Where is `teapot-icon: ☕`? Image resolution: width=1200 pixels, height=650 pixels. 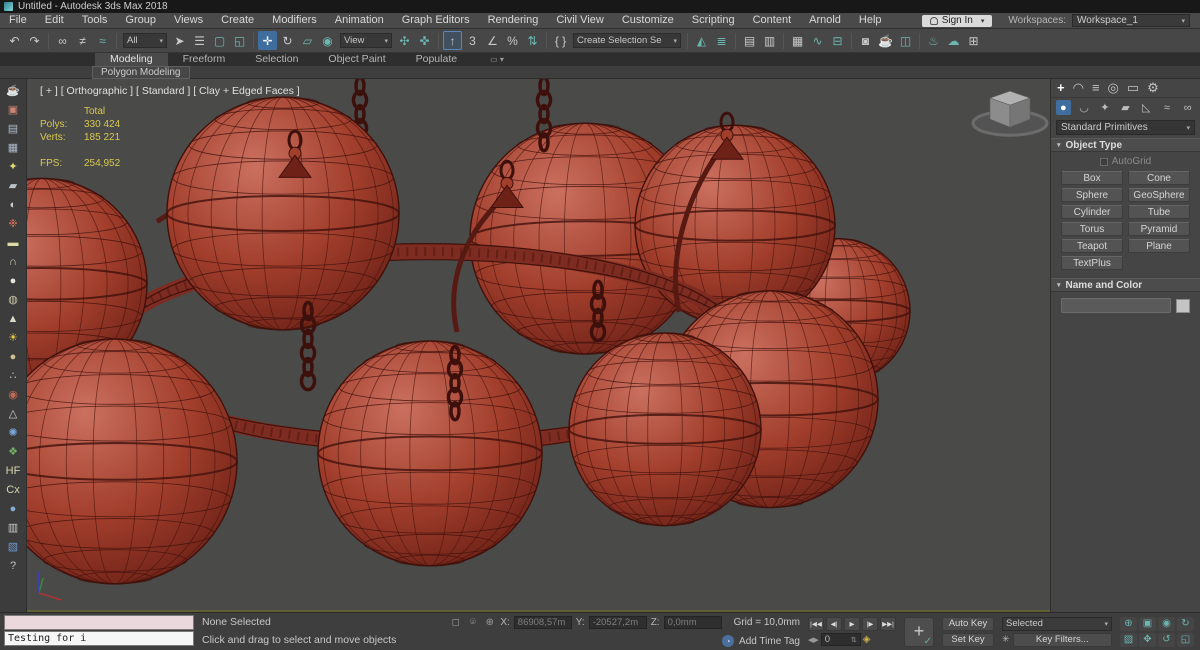
teapot-icon: ☕ is located at coordinates (13, 90).